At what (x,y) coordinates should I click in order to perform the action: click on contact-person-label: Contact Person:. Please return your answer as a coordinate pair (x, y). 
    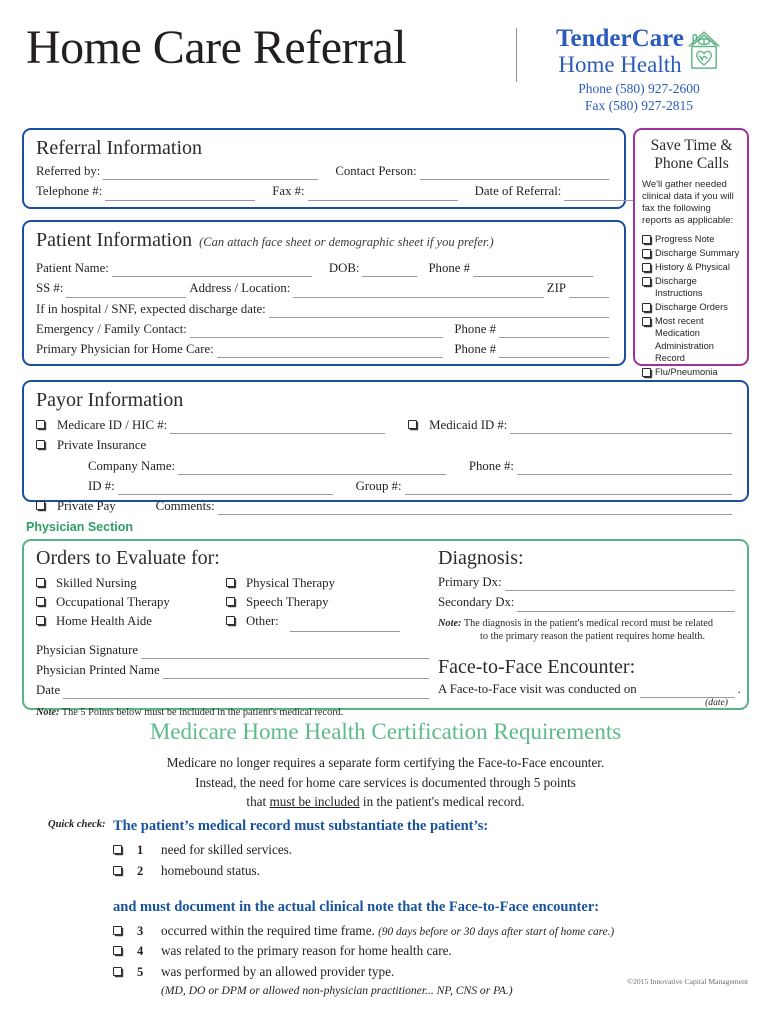
    Looking at the image, I should click on (376, 171).